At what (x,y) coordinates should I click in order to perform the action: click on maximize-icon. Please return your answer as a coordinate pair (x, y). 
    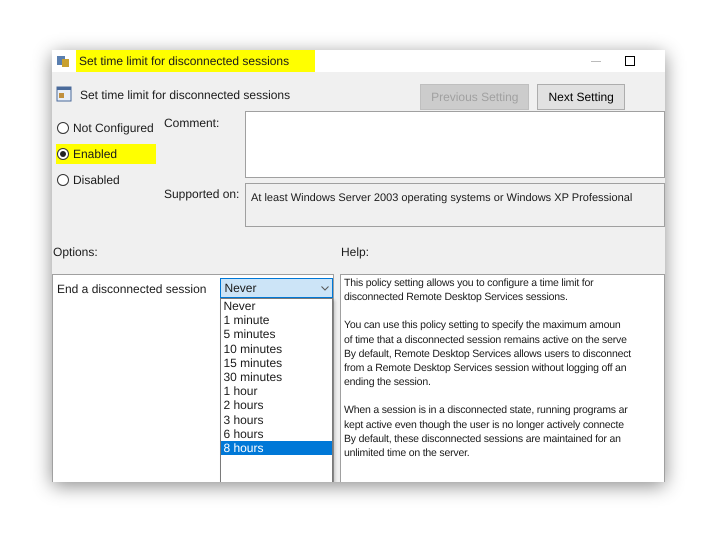
    Looking at the image, I should click on (630, 61).